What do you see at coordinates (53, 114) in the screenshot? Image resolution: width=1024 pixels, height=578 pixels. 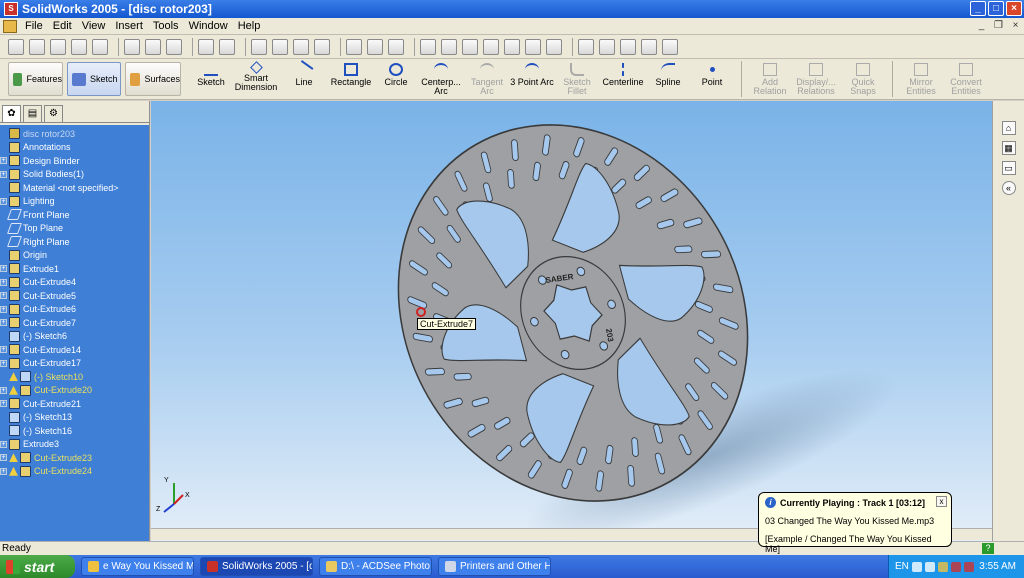 I see `configuration-manager-tab-icon: ⚙` at bounding box center [53, 114].